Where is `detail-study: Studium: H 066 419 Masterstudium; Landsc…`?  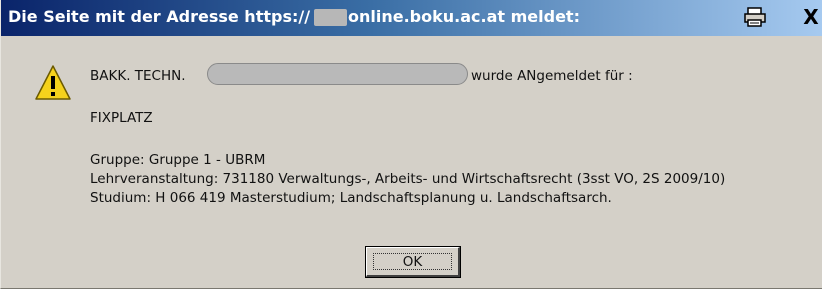
detail-study: Studium: H 066 419 Masterstudium; Landsc… is located at coordinates (351, 198).